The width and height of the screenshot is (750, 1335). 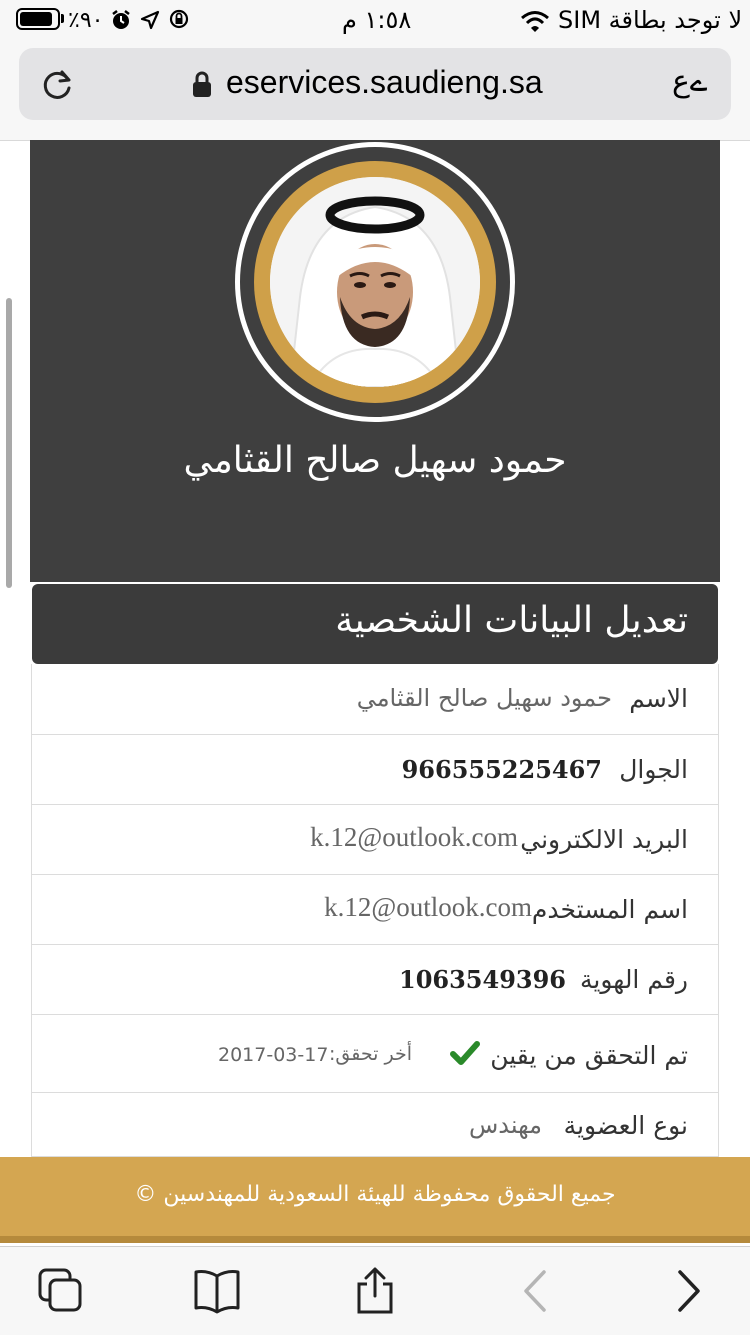 I want to click on field-row-mobile: الجوال 966555225467, so click(x=375, y=770).